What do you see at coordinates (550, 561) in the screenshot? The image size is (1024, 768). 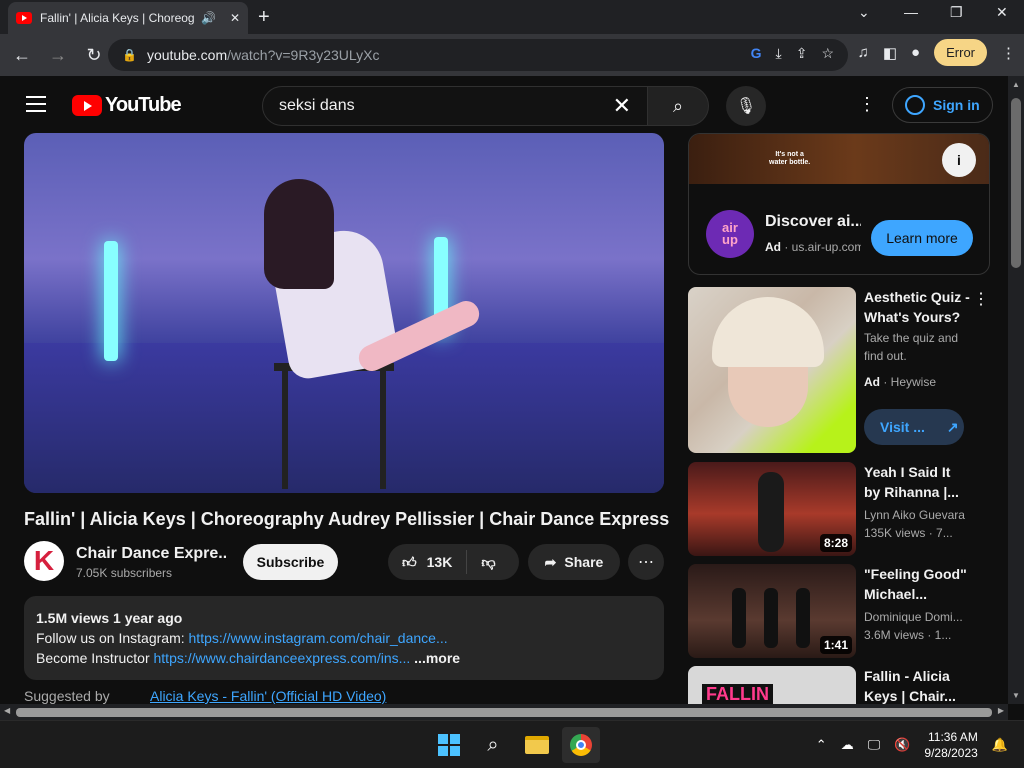 I see `share-arrow-icon: ➦` at bounding box center [550, 561].